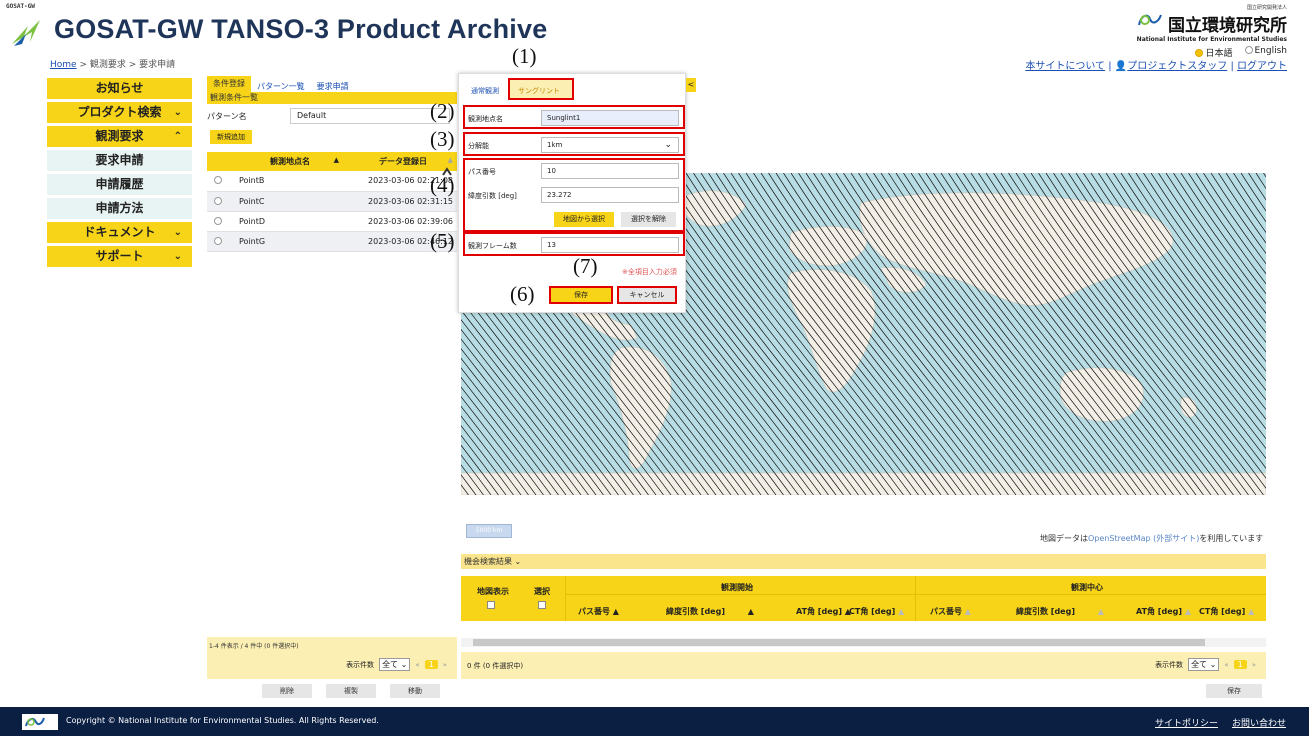 The width and height of the screenshot is (1309, 736). Describe the element at coordinates (415, 691) in the screenshot. I see `move-button: 移動` at that location.